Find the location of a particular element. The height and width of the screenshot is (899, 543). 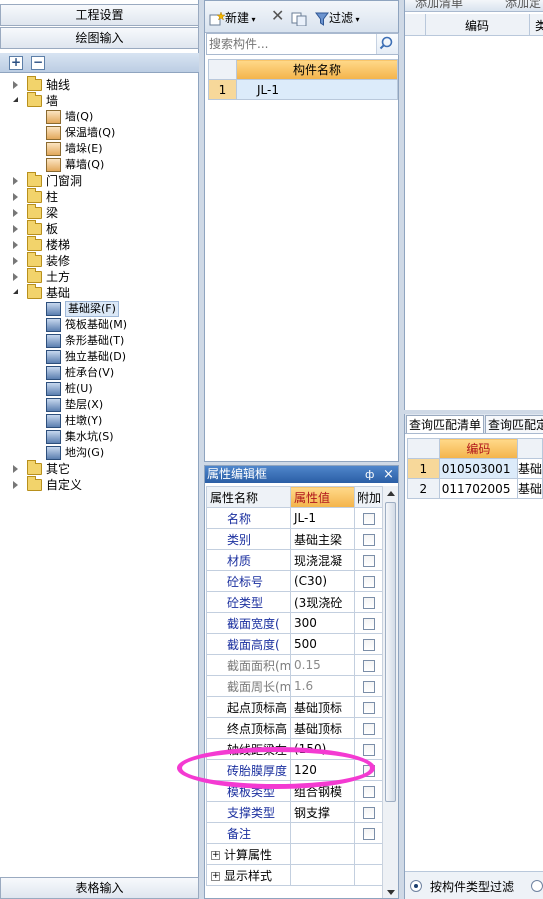

pin-icon: ф is located at coordinates (369, 474).